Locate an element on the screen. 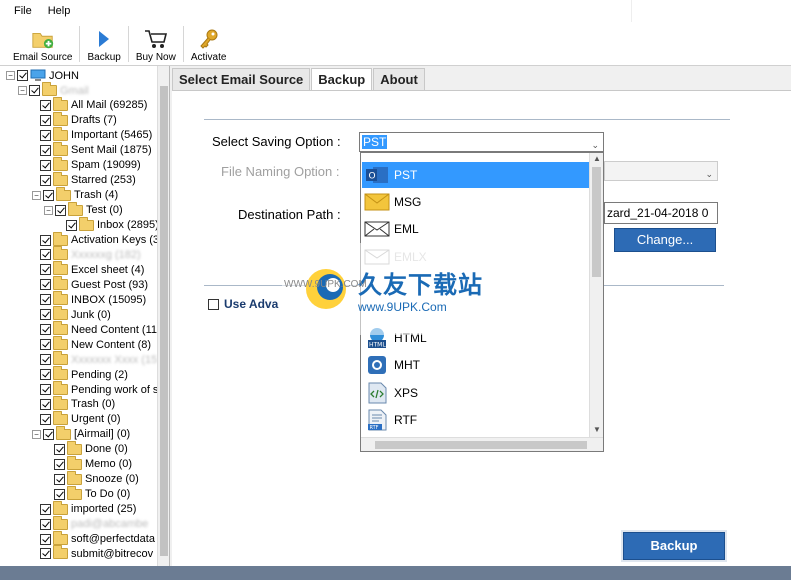  tree-item: − Gmail is located at coordinates (53, 90).